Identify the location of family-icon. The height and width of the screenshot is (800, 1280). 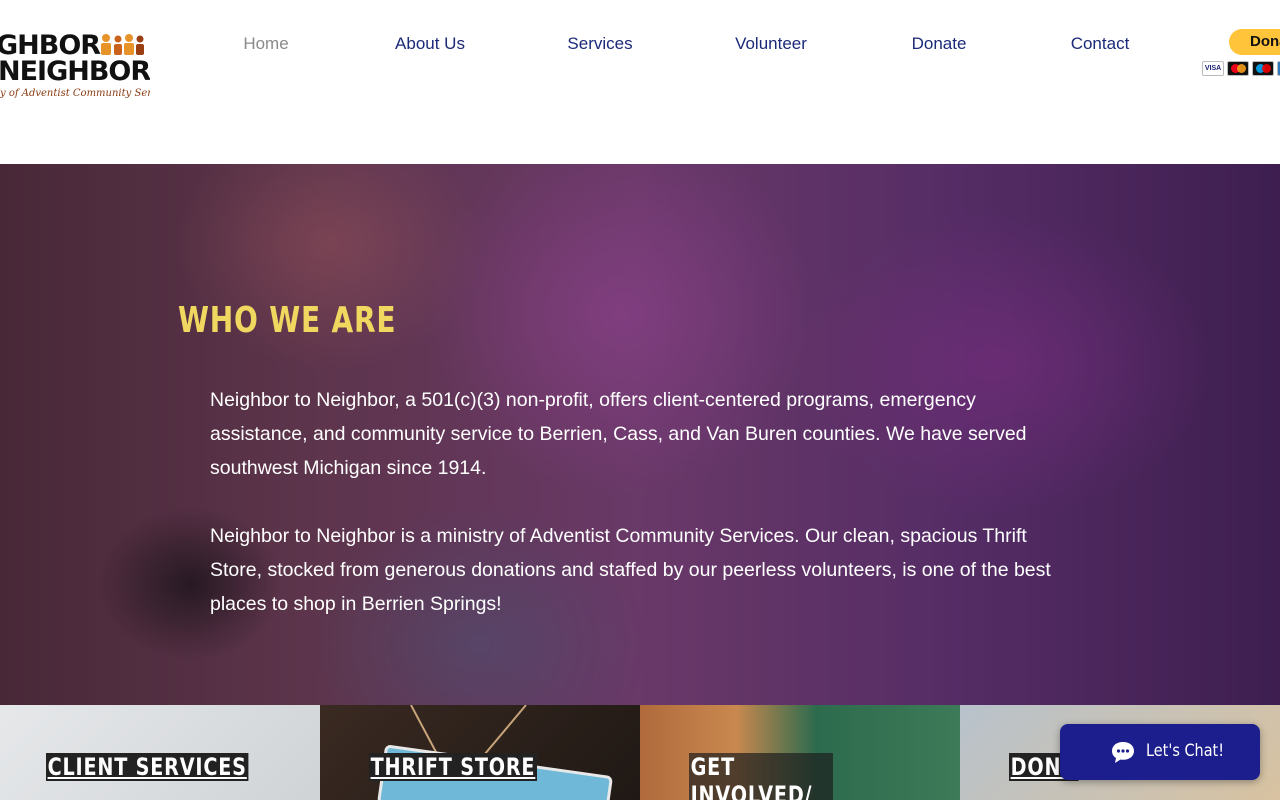
(122, 44).